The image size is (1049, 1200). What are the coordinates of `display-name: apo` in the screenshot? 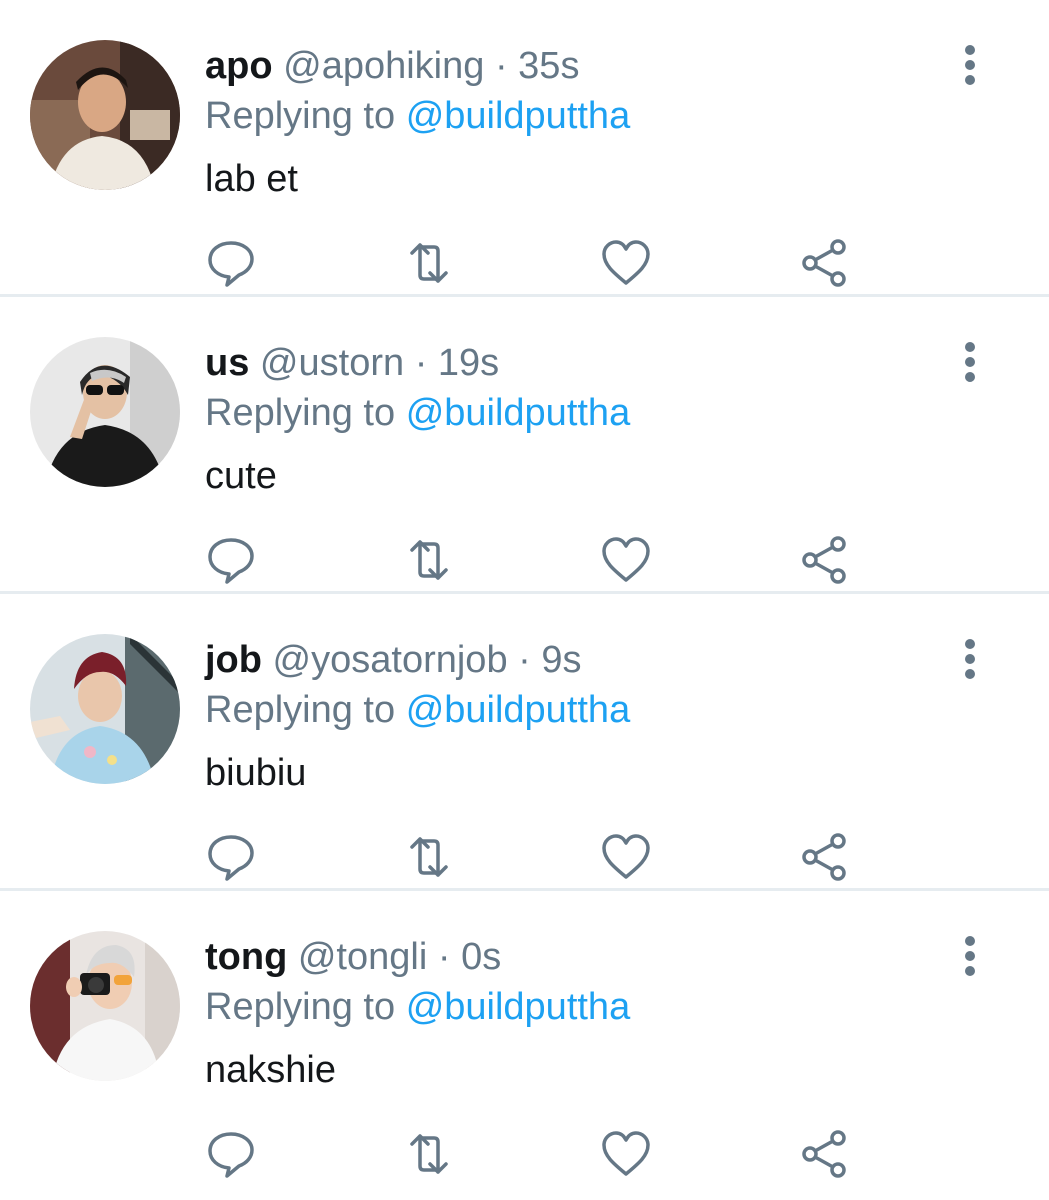 It's located at (239, 66).